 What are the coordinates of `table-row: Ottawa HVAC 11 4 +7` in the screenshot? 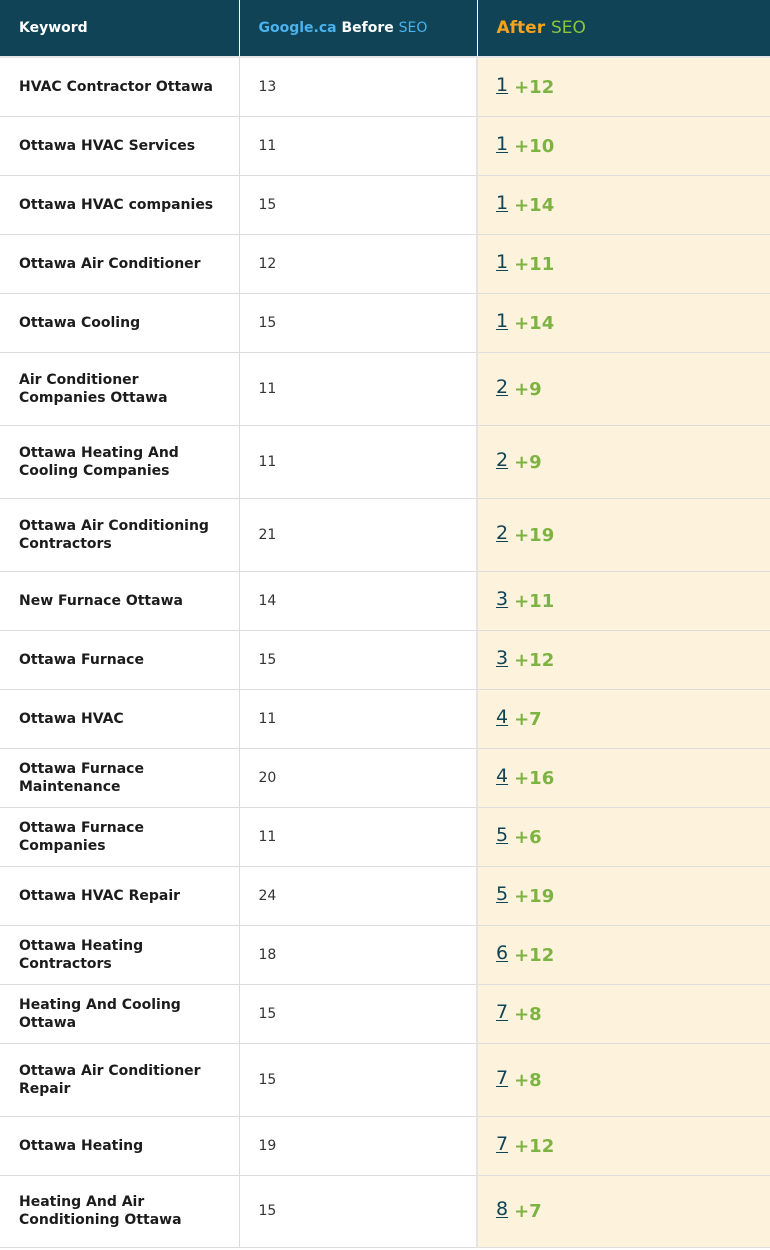 It's located at (385, 719).